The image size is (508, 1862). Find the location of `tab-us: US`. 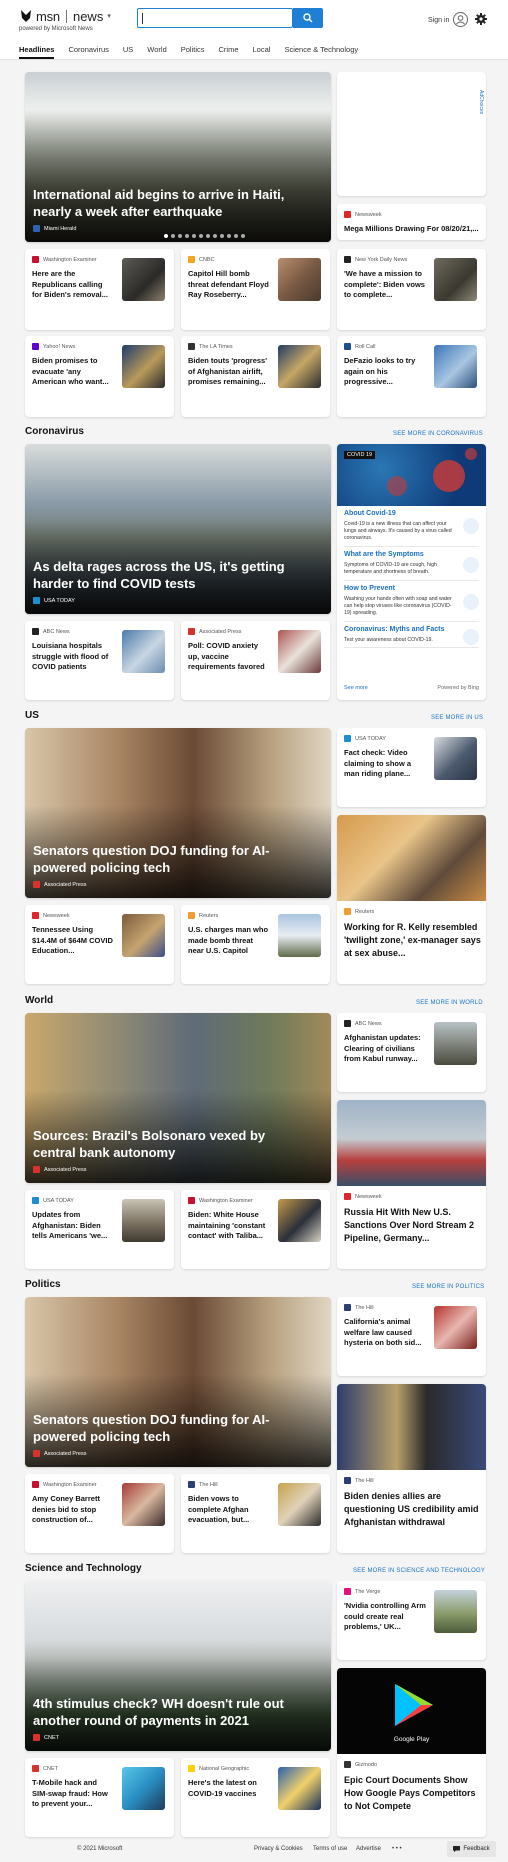

tab-us: US is located at coordinates (128, 51).